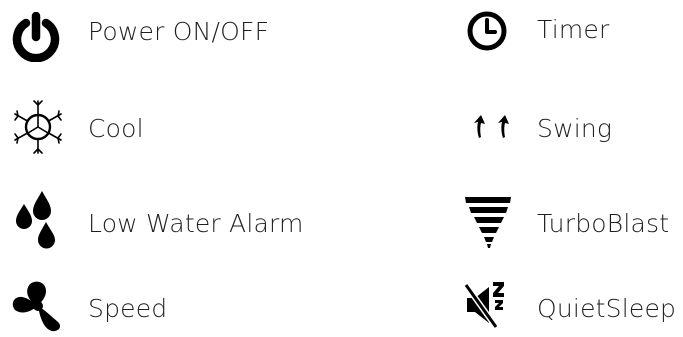 The image size is (683, 337). What do you see at coordinates (36, 306) in the screenshot?
I see `fan-icon` at bounding box center [36, 306].